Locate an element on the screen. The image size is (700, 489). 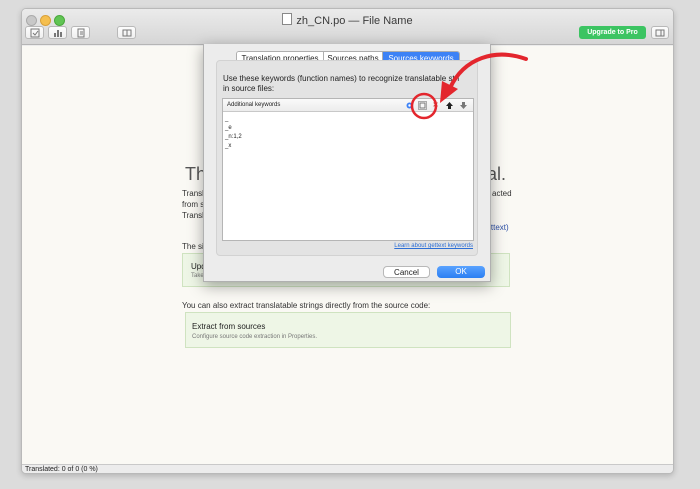
annotation-overlay is located at coordinates (469, 86).